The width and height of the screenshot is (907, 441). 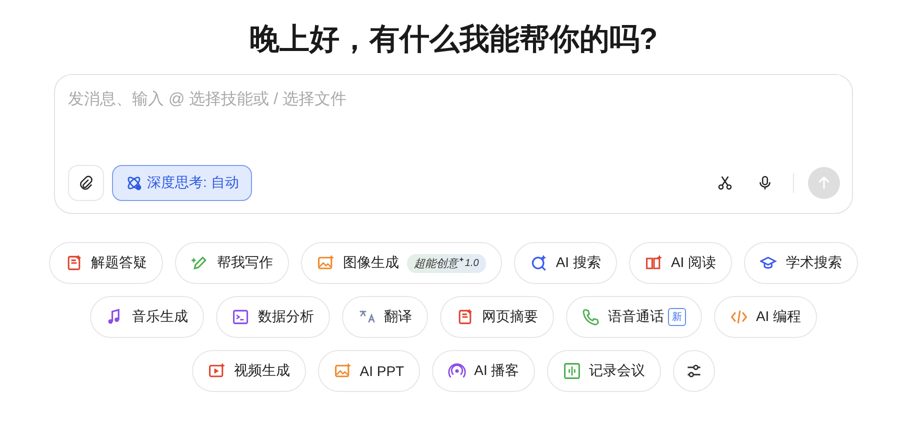 What do you see at coordinates (634, 317) in the screenshot?
I see `skill-chip: 语音通话 新` at bounding box center [634, 317].